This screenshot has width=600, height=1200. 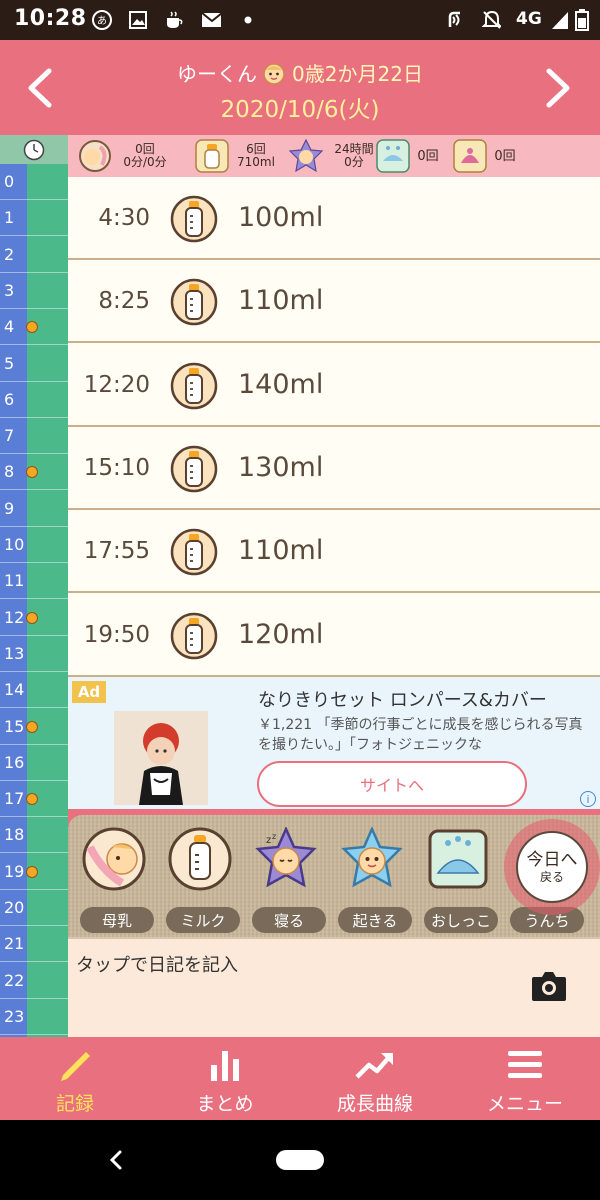 What do you see at coordinates (138, 20) in the screenshot?
I see `image-icon` at bounding box center [138, 20].